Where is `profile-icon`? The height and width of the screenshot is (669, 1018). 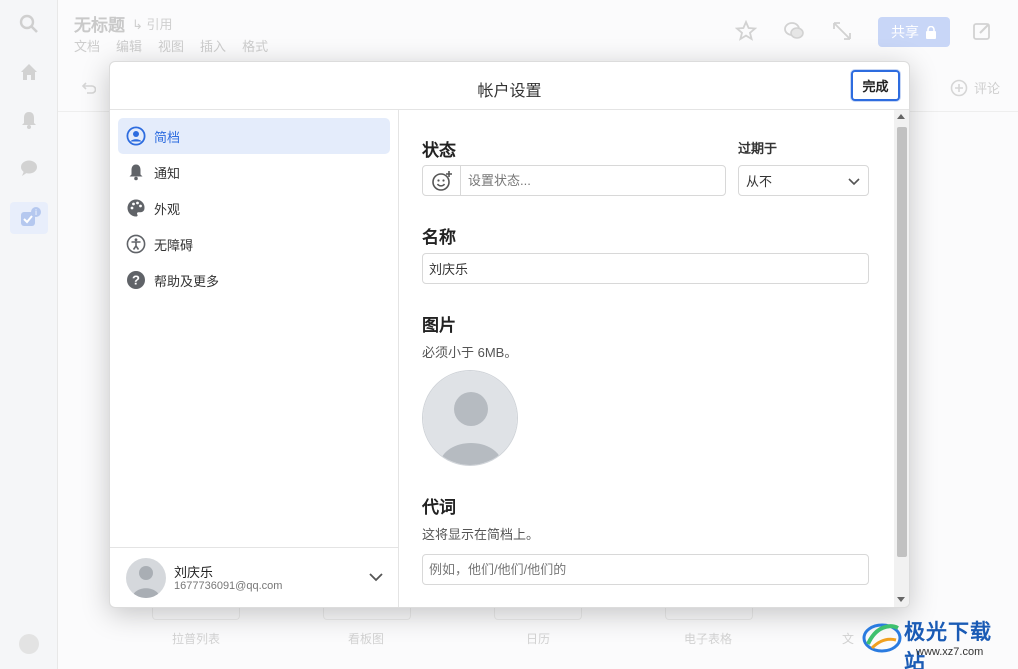
profile-icon is located at coordinates (136, 136).